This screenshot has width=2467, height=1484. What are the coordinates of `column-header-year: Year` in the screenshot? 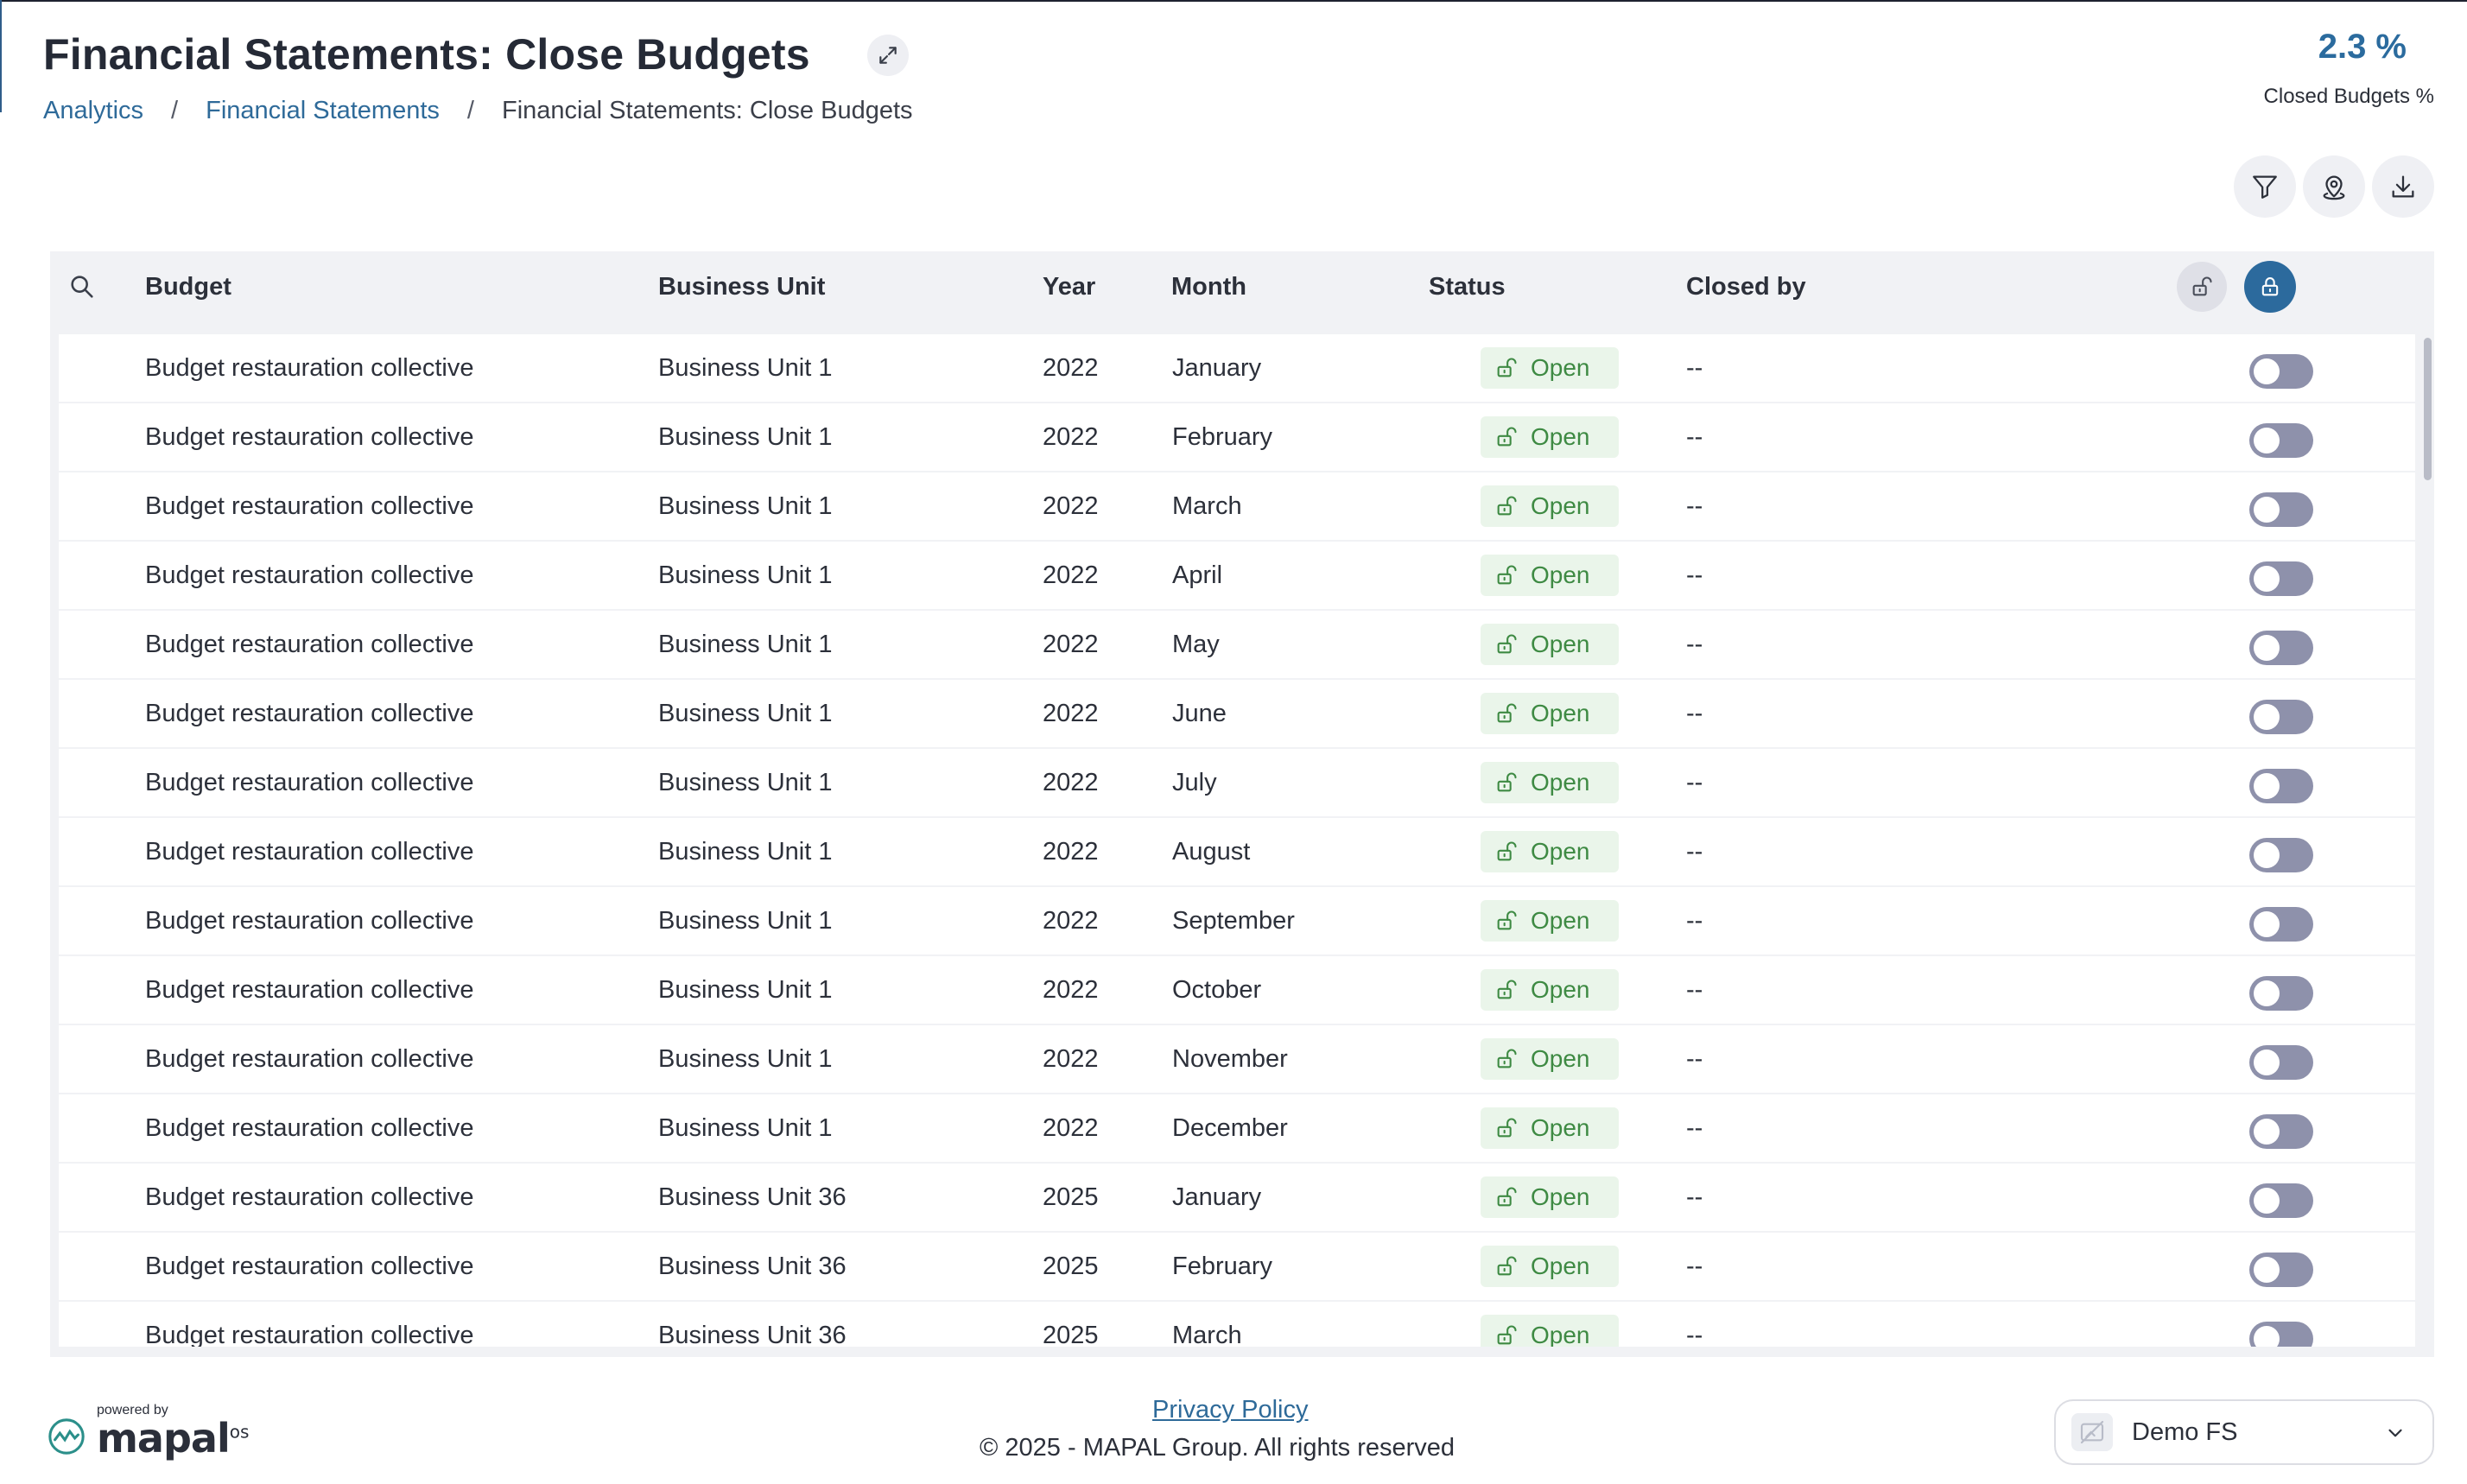 It's located at (1069, 286).